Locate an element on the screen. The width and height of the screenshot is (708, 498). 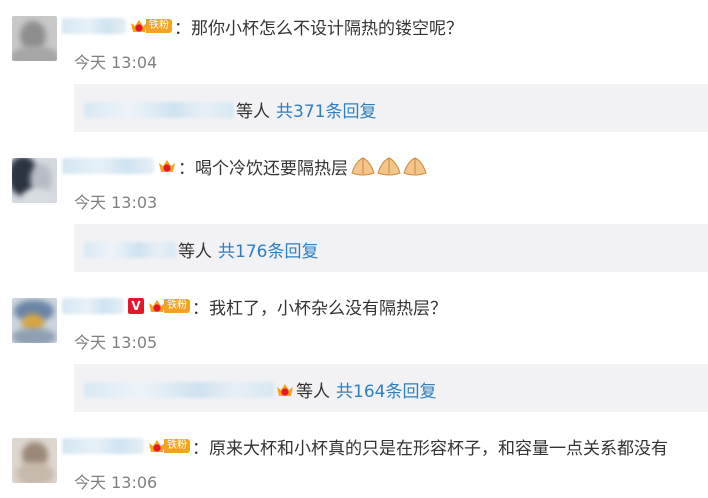
comment-text: 那你小杯怎么不设计隔热的镂空呢？ is located at coordinates (327, 28).